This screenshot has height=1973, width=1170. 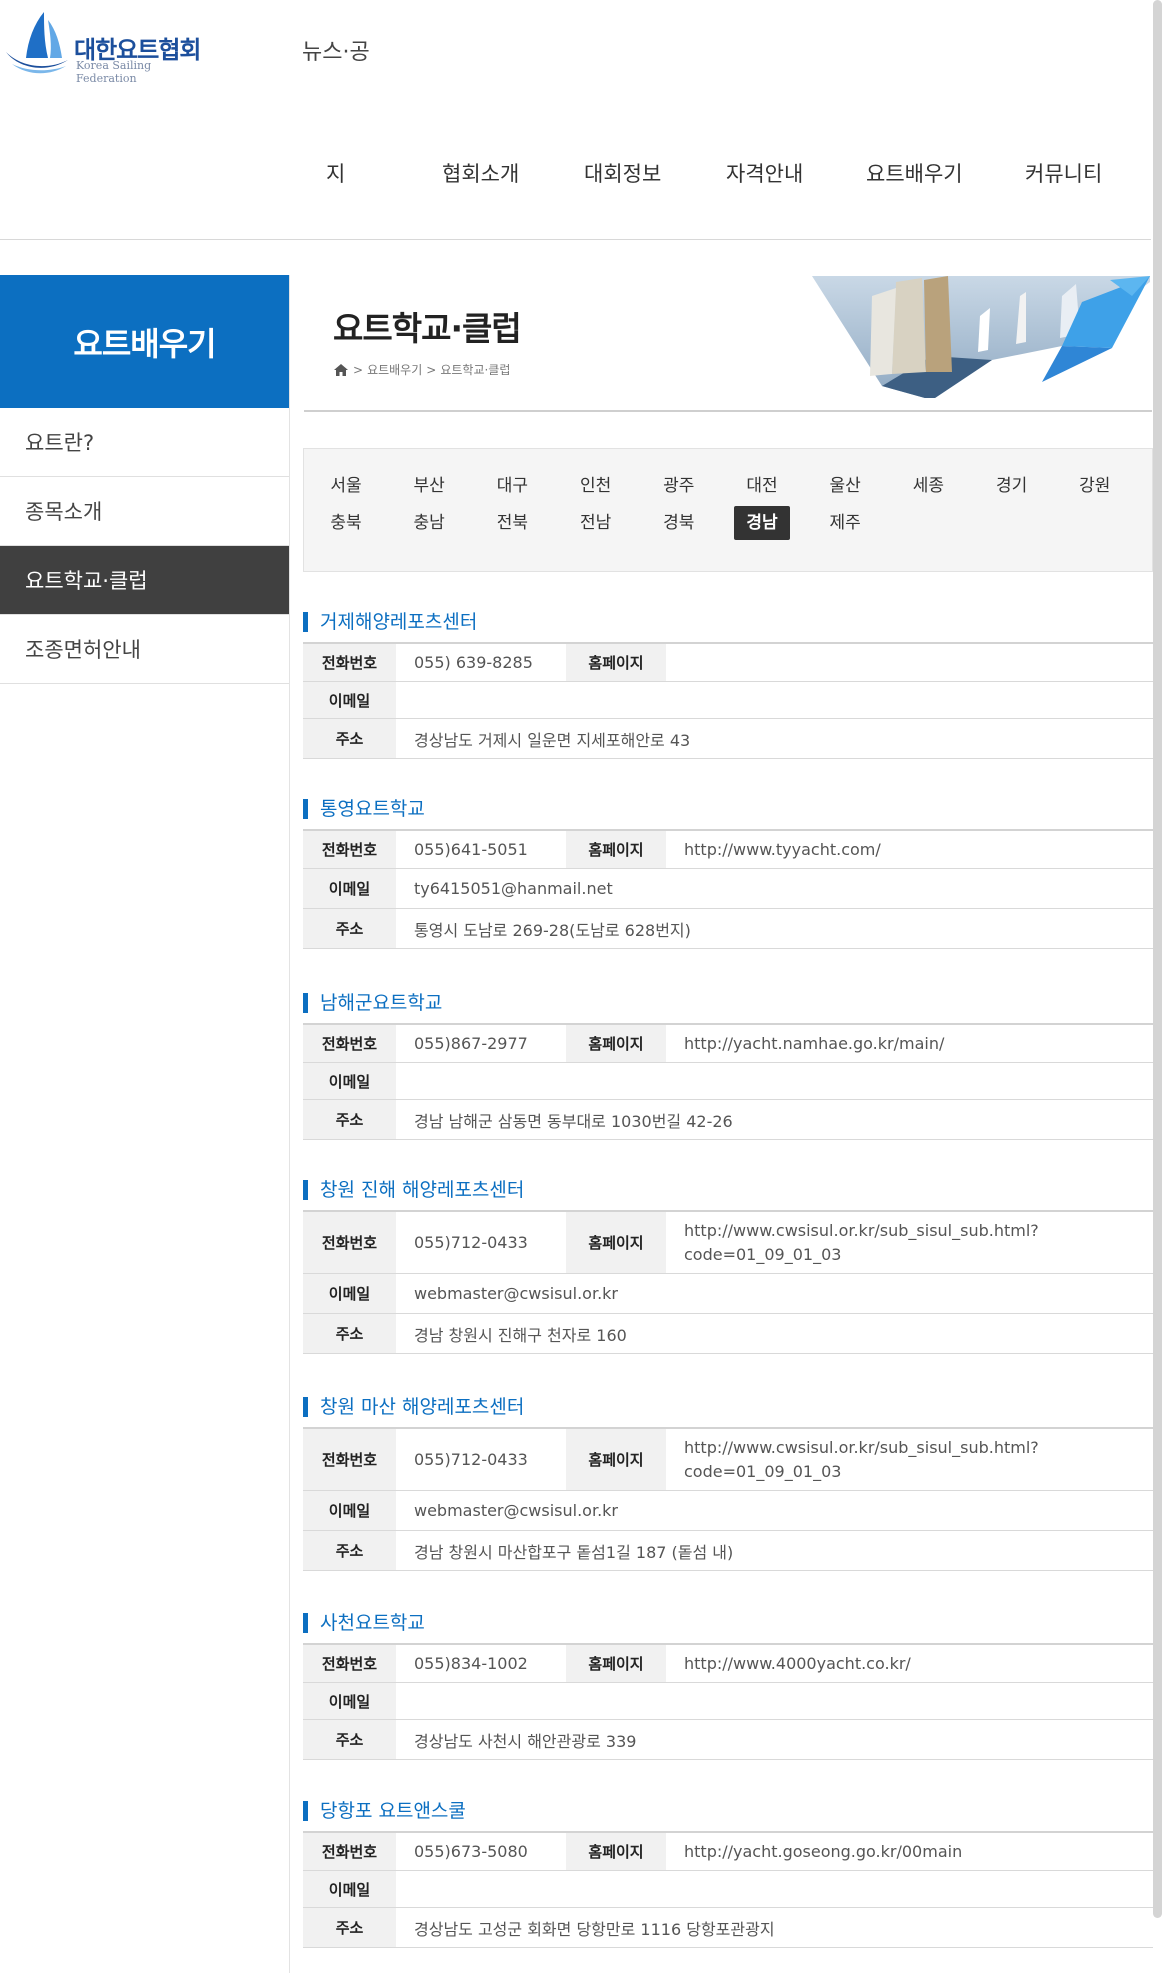 What do you see at coordinates (728, 1334) in the screenshot?
I see `club-address-row: 주소 경남 창원시 진해구 천자로 160` at bounding box center [728, 1334].